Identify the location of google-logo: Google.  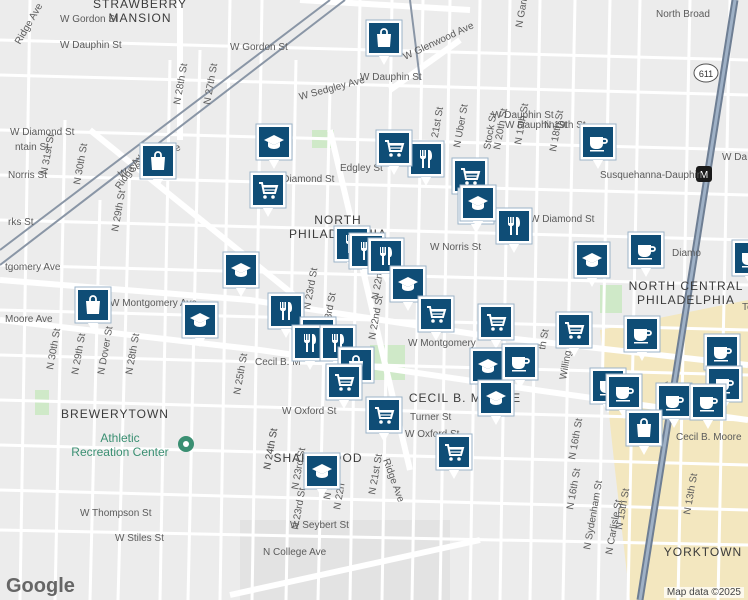
(40, 586).